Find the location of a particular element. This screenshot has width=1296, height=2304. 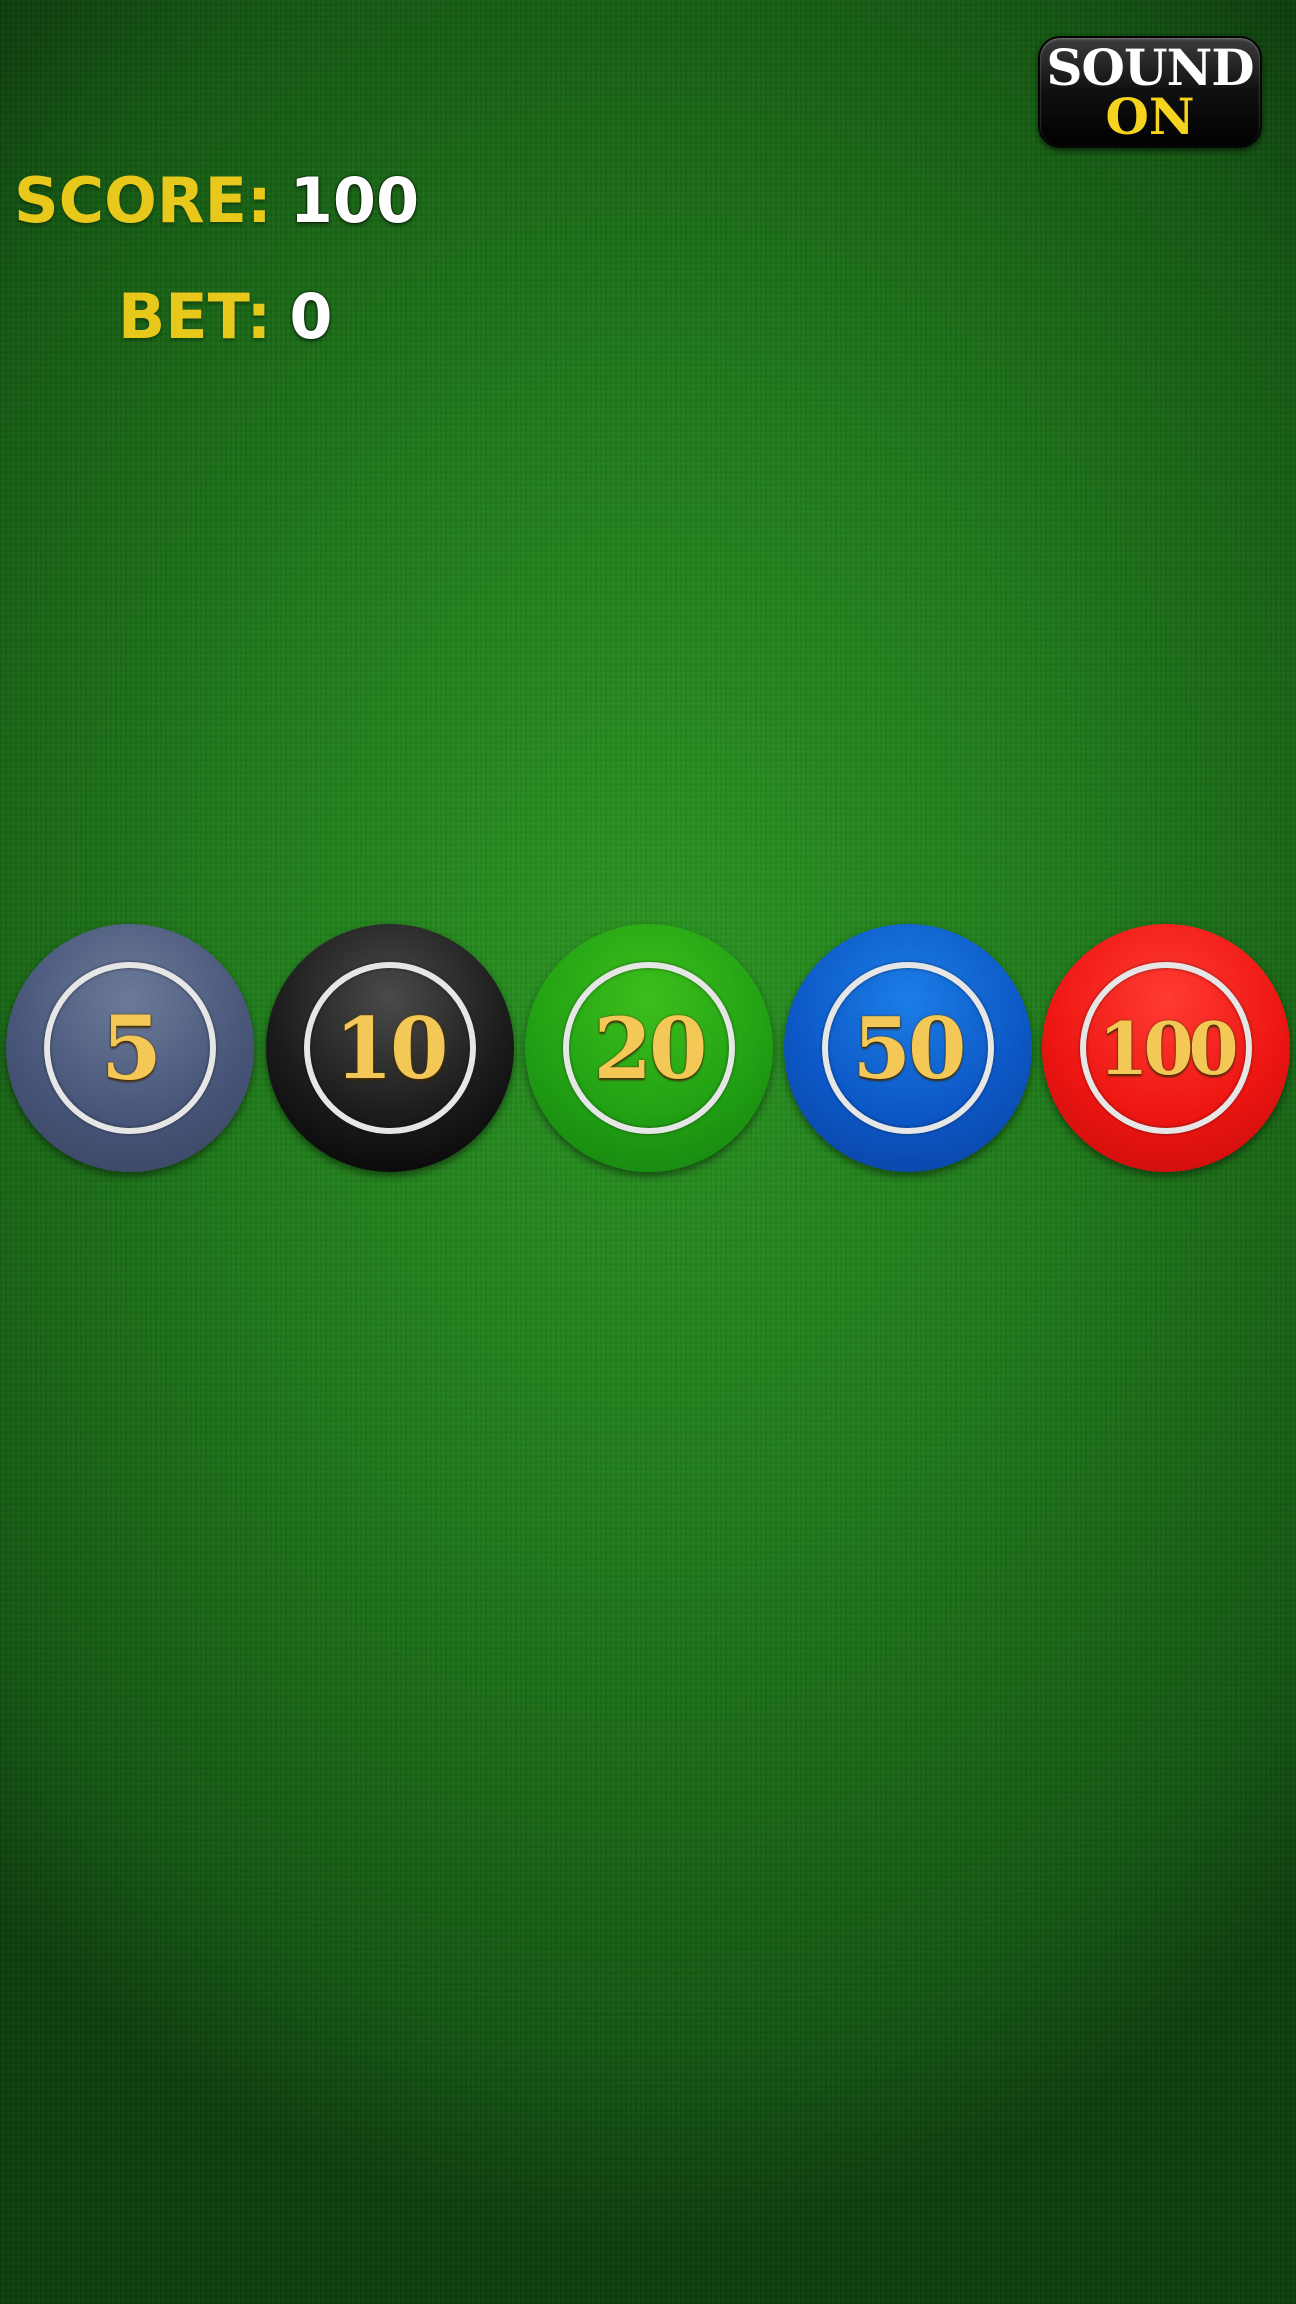

chip-ring: 10 is located at coordinates (390, 1048).